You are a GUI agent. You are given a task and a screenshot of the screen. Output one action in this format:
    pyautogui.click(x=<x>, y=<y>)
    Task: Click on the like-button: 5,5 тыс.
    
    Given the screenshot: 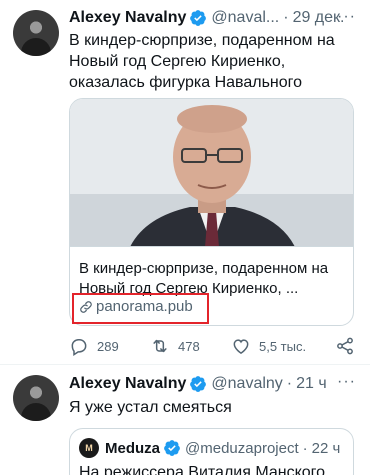 What is the action you would take?
    pyautogui.click(x=268, y=346)
    